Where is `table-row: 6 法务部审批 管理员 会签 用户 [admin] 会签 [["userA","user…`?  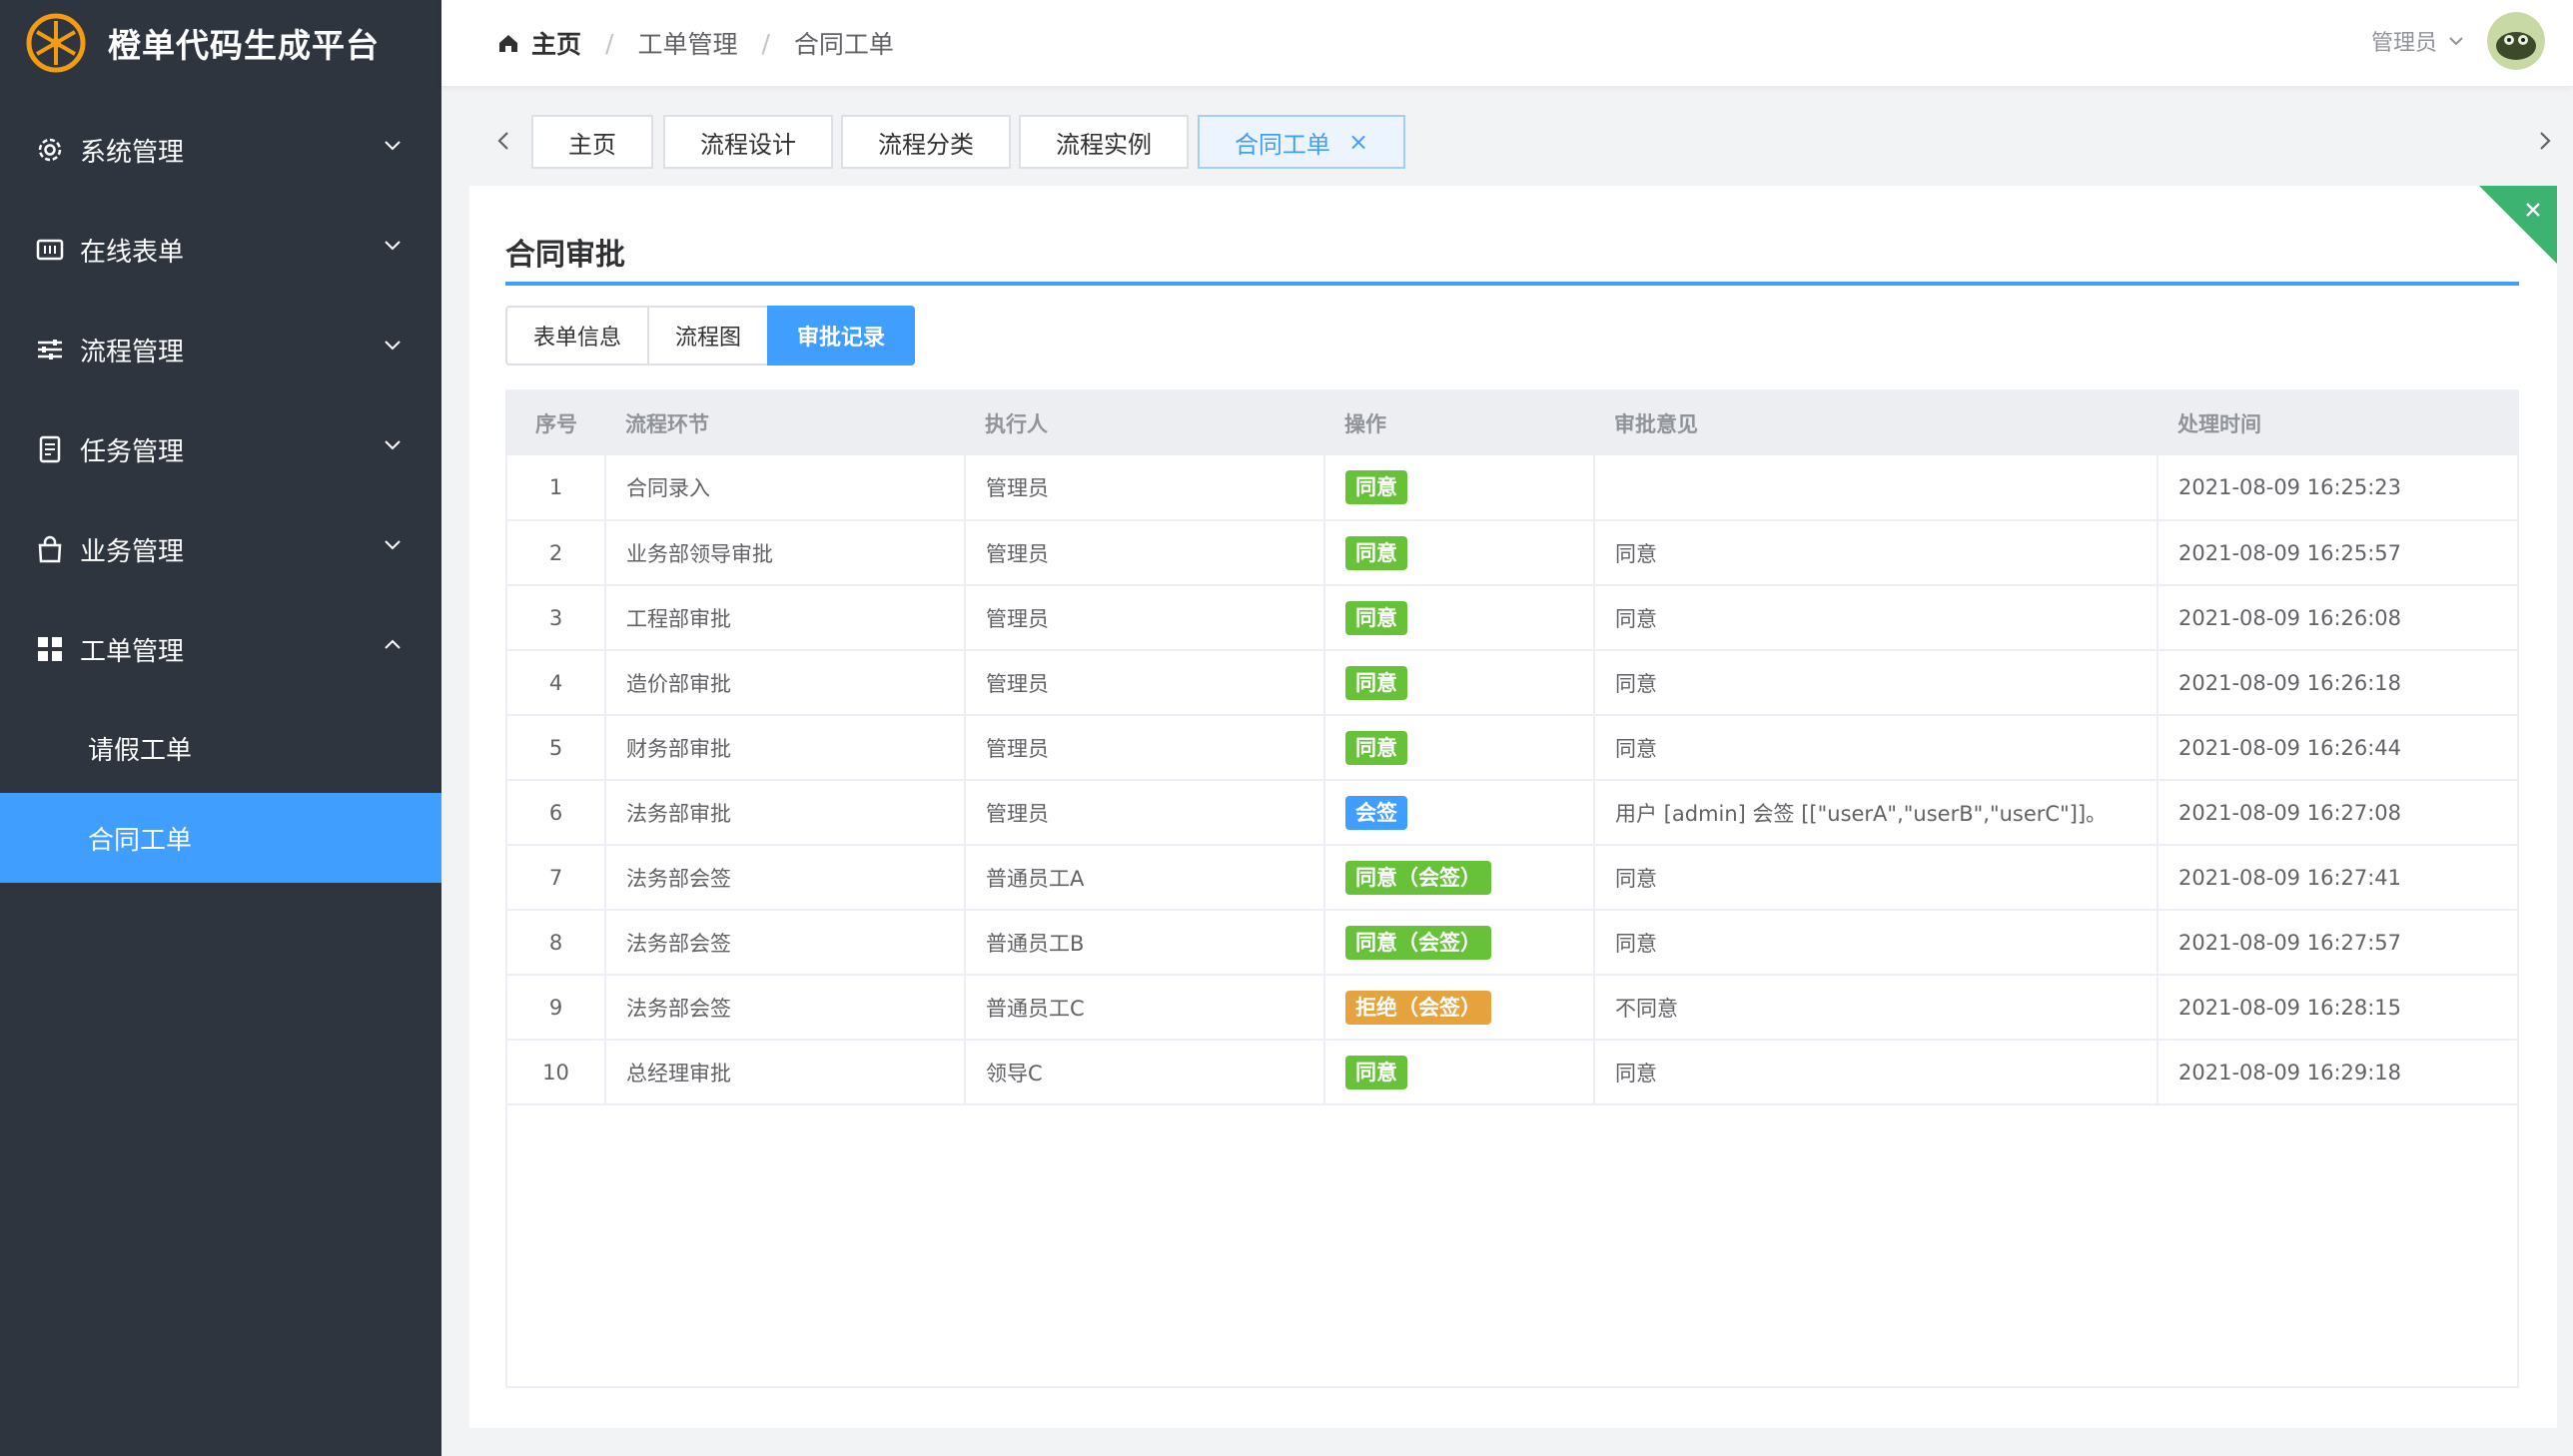 table-row: 6 法务部审批 管理员 会签 用户 [admin] 会签 [["userA","user… is located at coordinates (1512, 812).